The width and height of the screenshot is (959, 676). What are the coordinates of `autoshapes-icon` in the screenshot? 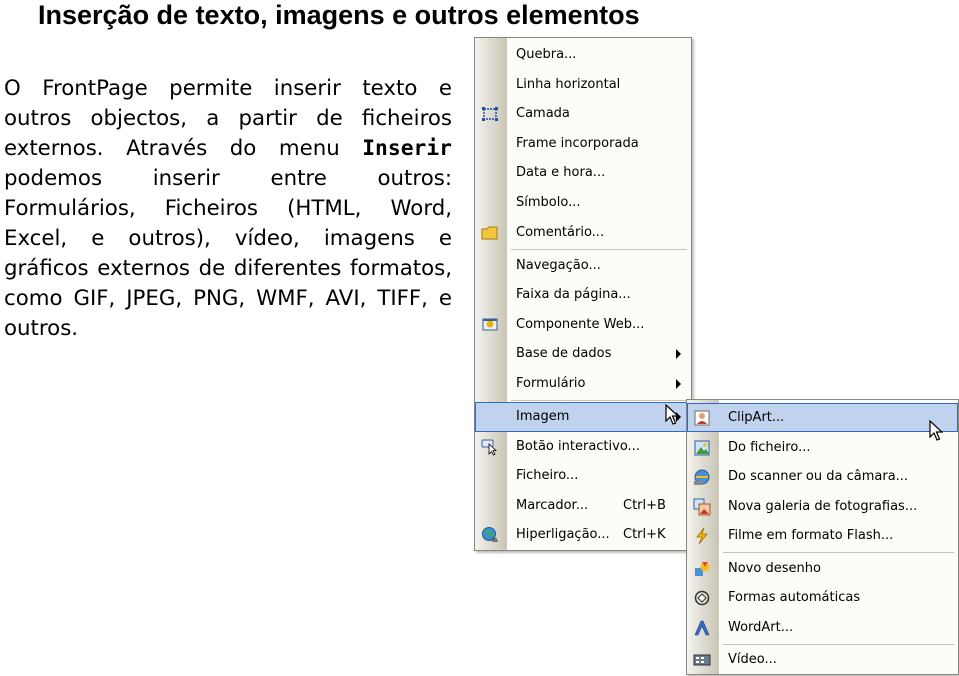 It's located at (702, 598).